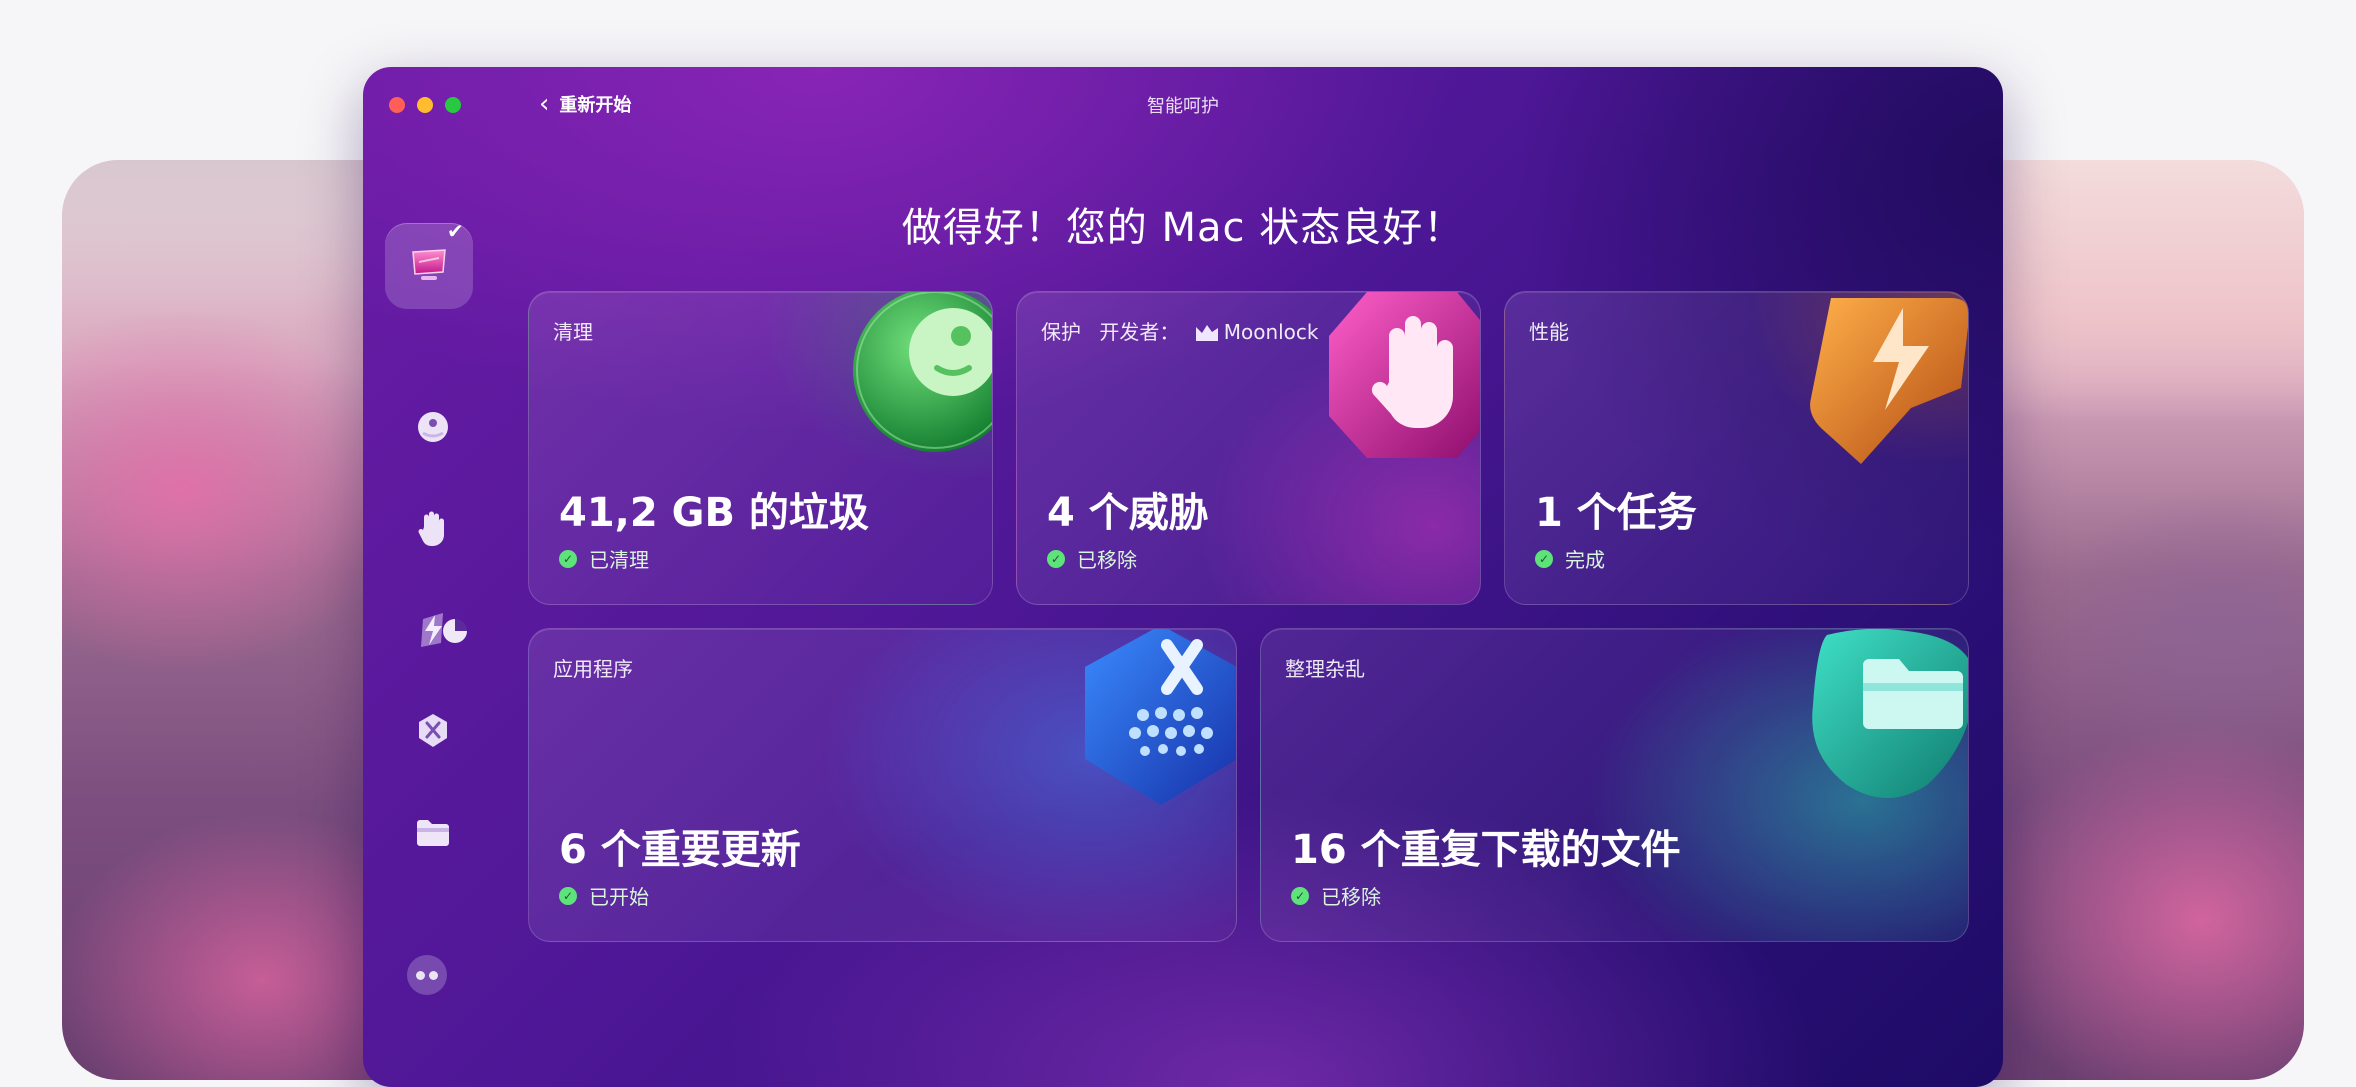 The width and height of the screenshot is (2356, 1087). I want to click on bolt-icon, so click(1889, 381).